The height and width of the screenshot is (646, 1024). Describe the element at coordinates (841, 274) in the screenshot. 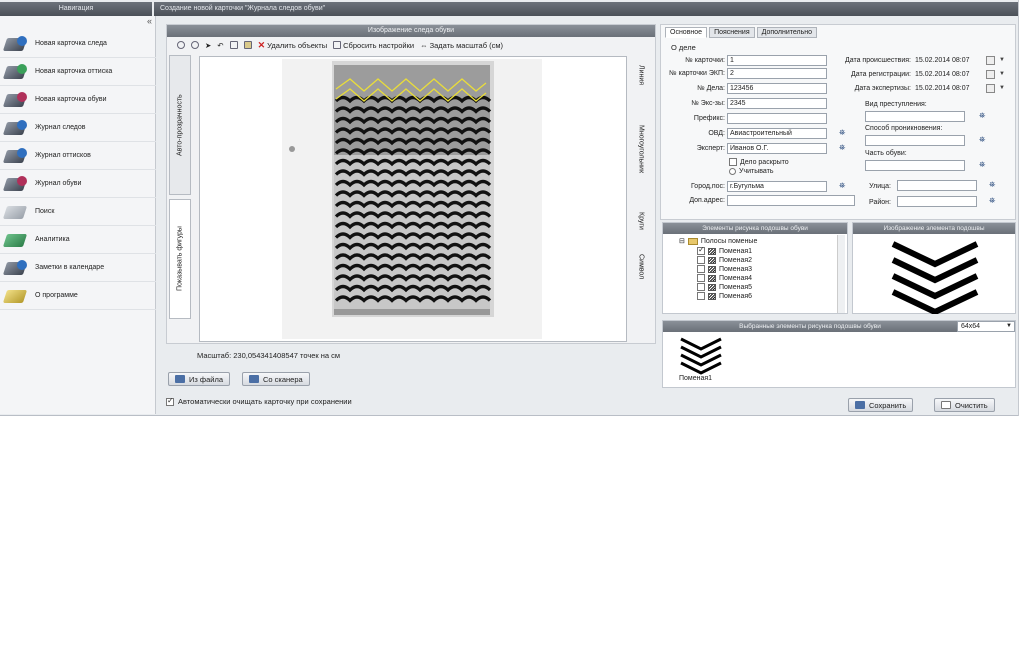

I see `tree-scrollbar` at that location.